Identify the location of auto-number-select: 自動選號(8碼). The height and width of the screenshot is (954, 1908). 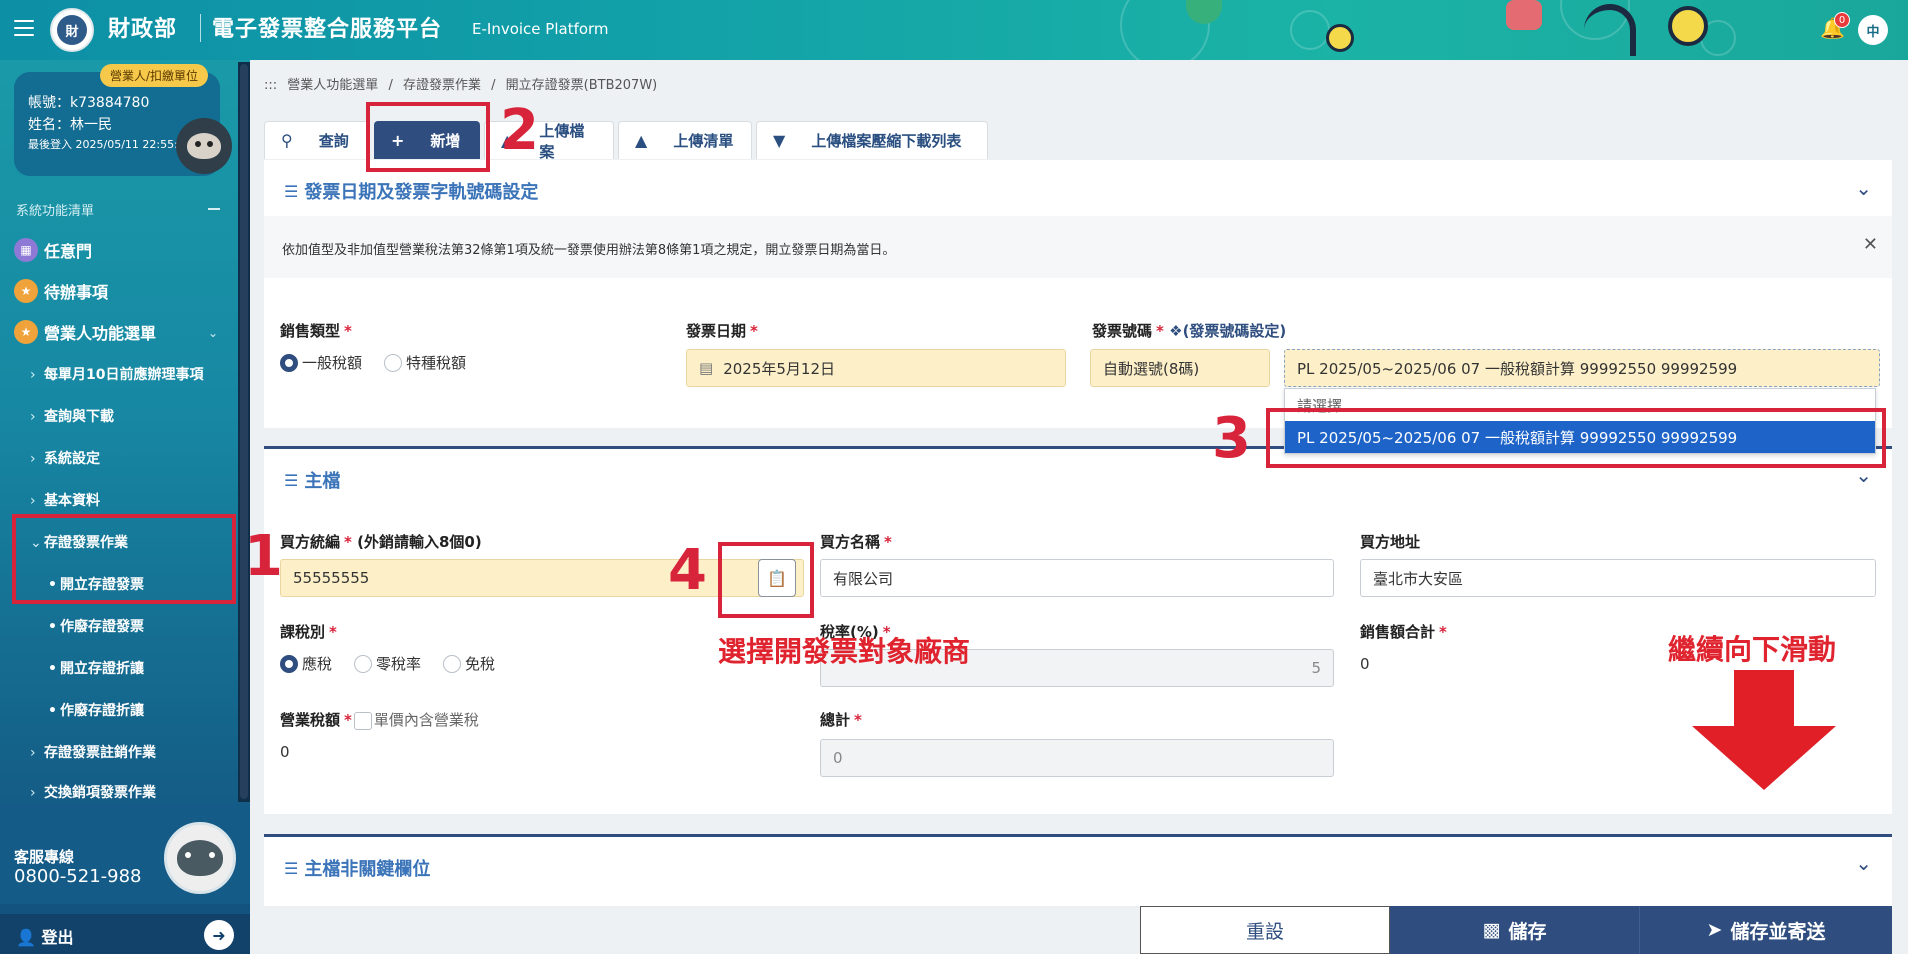
(1180, 368).